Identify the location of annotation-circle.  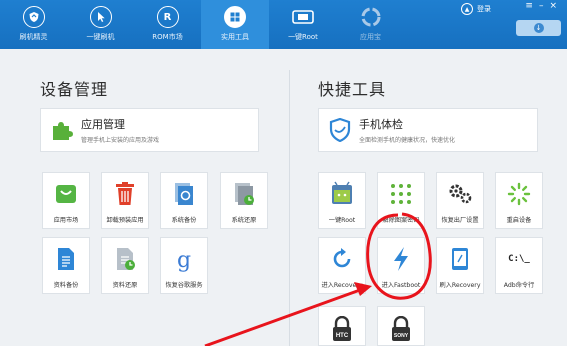
(399, 256).